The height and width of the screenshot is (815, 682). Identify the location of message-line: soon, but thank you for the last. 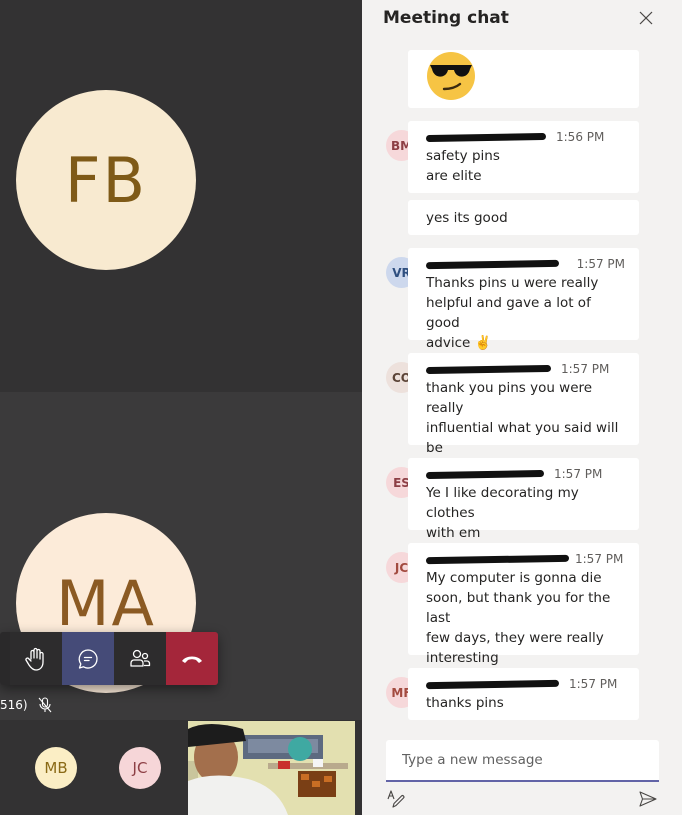
(518, 608).